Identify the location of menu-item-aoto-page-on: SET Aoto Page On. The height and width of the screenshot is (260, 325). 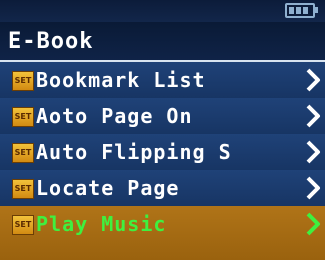
(162, 116).